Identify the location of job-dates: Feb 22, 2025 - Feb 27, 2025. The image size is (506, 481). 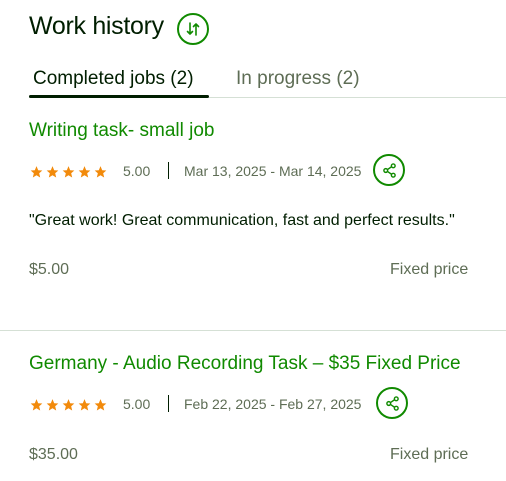
(273, 404).